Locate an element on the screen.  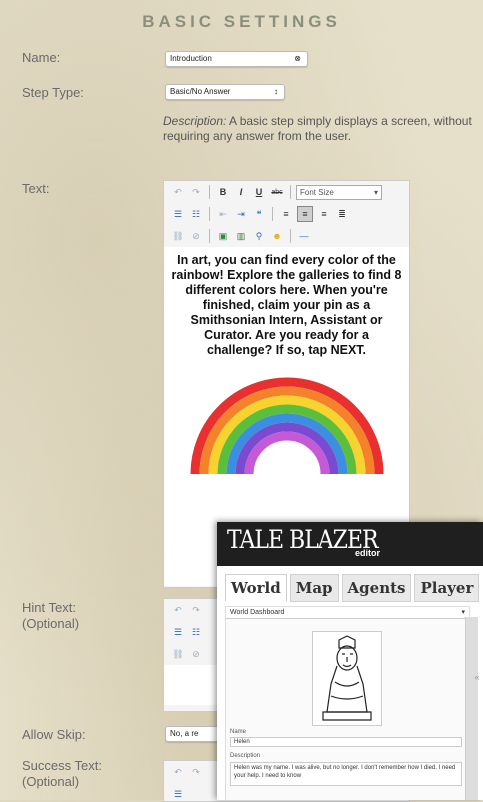
hint-label-line2: (Optional) is located at coordinates (51, 623).